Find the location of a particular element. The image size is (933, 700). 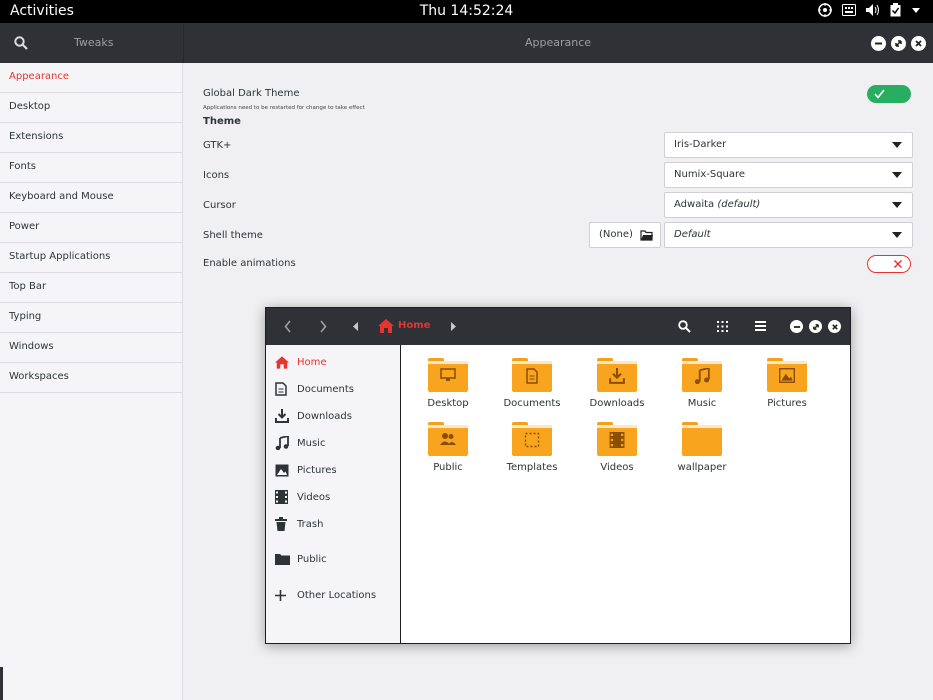

places-item-public: Public is located at coordinates (301, 559).